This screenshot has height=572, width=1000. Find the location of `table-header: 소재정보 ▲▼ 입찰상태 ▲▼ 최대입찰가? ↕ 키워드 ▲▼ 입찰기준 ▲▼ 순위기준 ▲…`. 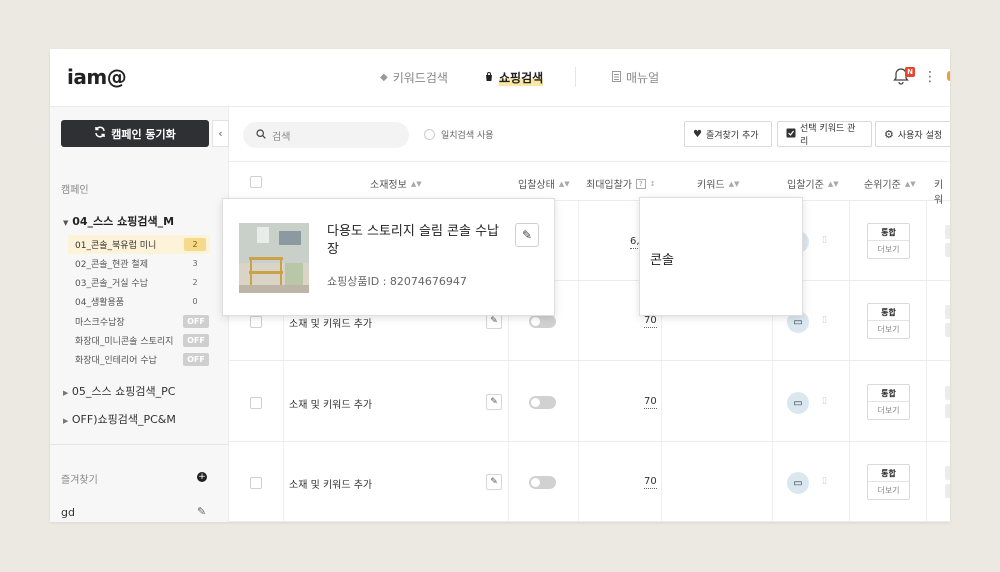

table-header: 소재정보 ▲▼ 입찰상태 ▲▼ 최대입찰가? ↕ 키워드 ▲▼ 입찰기준 ▲▼ 순위기준 ▲… is located at coordinates (589, 183).